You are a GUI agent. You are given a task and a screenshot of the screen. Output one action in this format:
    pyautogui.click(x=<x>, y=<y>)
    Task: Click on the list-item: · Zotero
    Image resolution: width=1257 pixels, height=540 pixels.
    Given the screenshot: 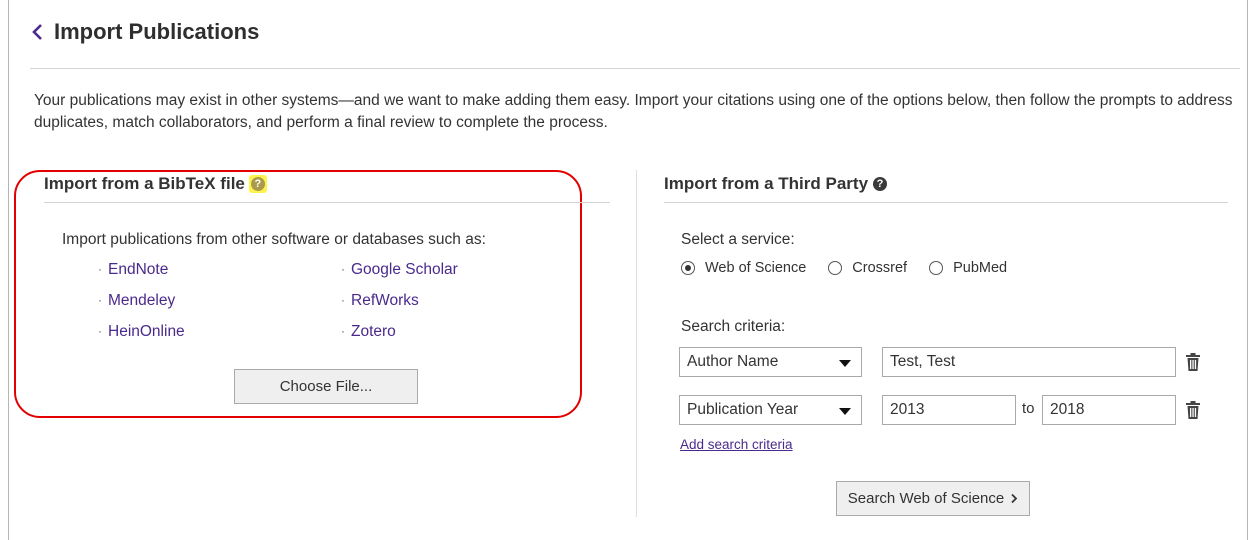 What is the action you would take?
    pyautogui.click(x=399, y=331)
    